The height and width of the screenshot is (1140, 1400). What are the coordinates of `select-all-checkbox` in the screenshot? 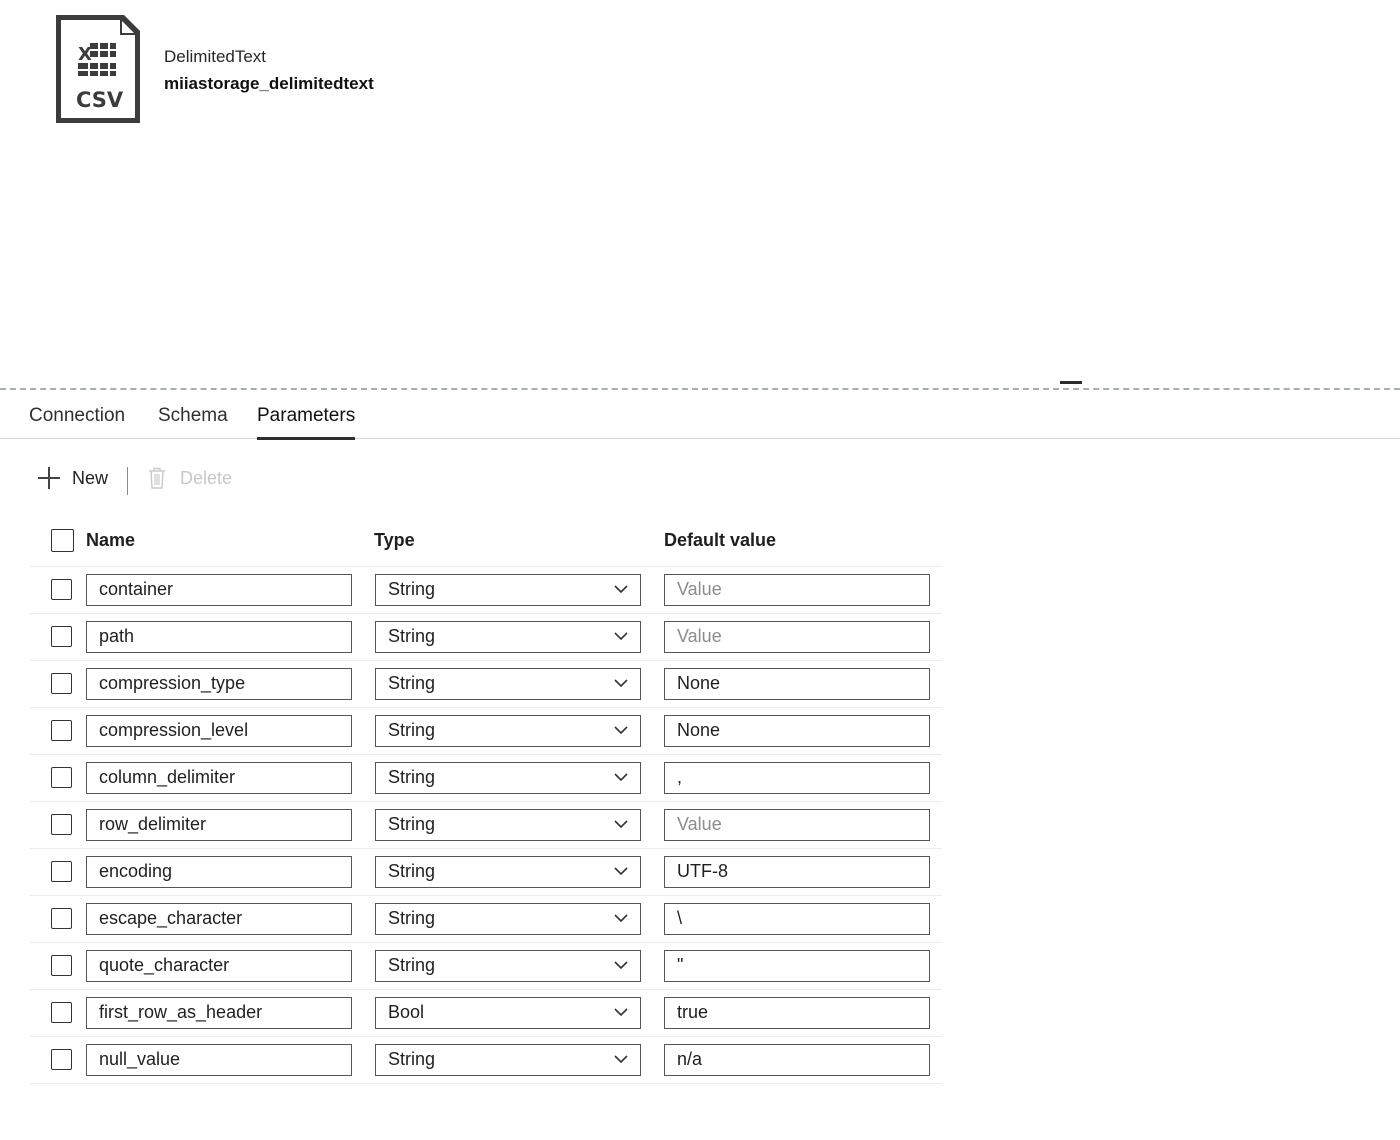 It's located at (62, 540).